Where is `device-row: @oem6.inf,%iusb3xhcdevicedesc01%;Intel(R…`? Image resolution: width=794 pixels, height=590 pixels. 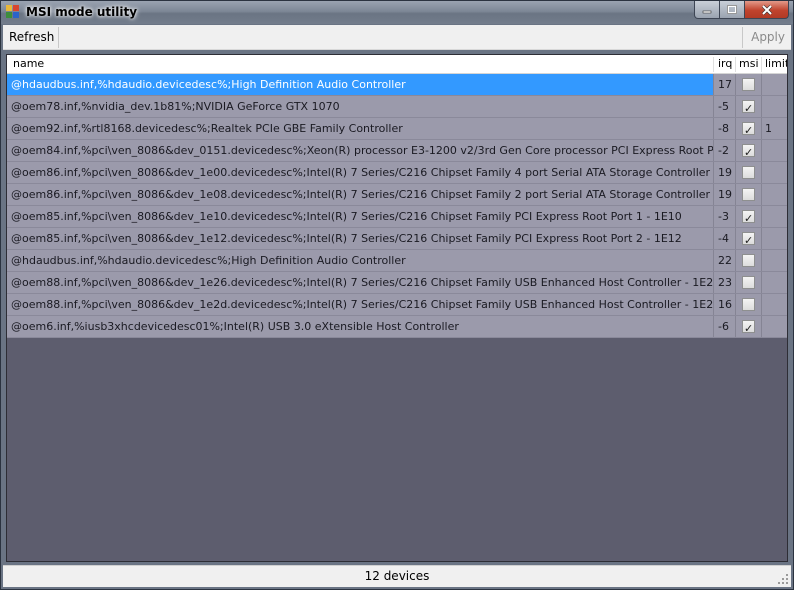
device-row: @oem6.inf,%iusb3xhcdevicedesc01%;Intel(R… is located at coordinates (397, 327).